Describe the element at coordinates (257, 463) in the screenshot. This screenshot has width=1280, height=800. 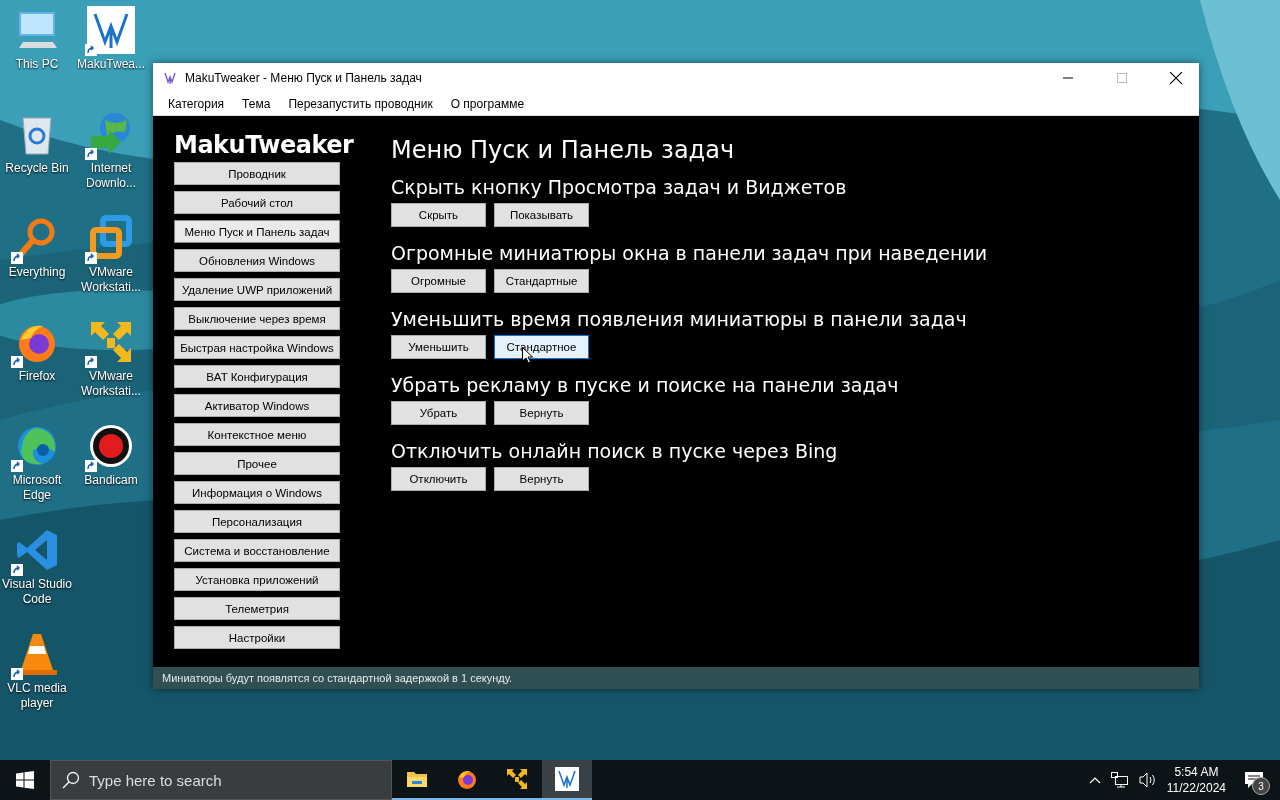
I see `category-button: Прочее` at that location.